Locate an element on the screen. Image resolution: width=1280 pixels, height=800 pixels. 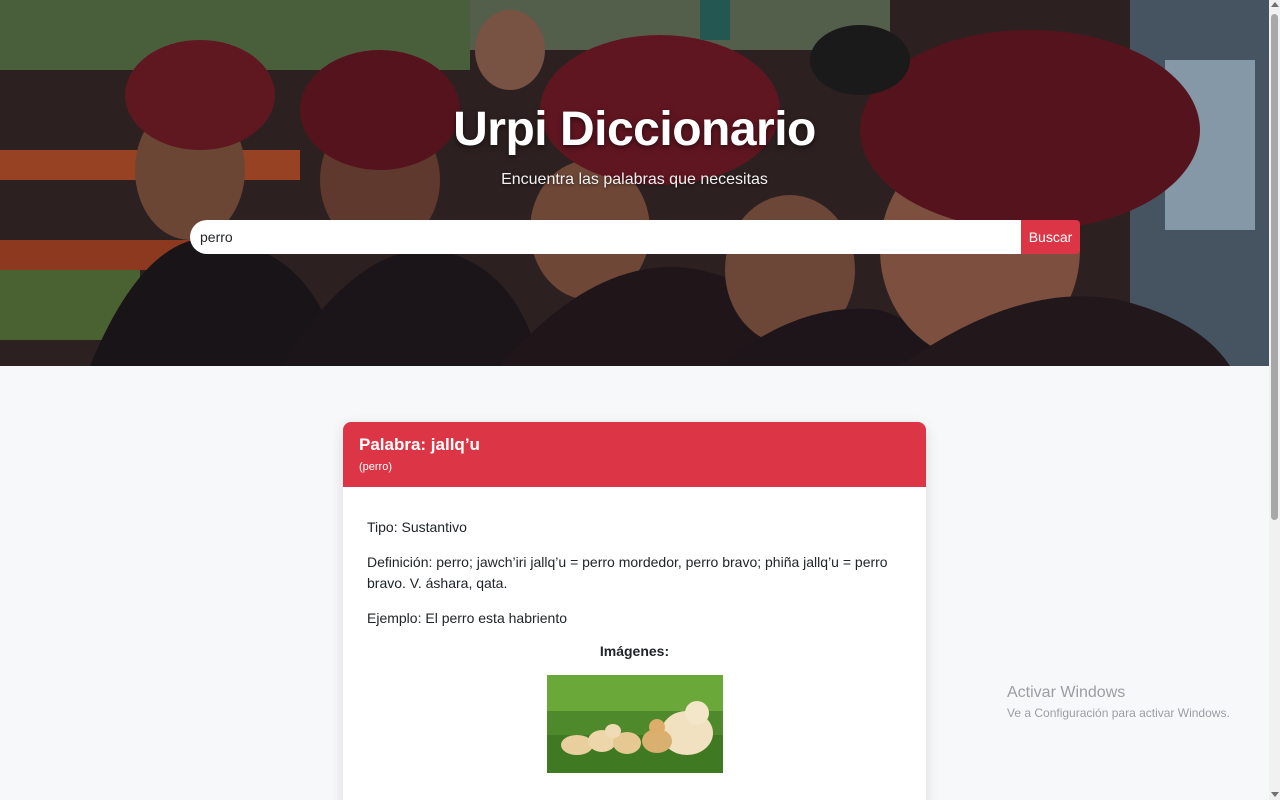
search-bar: Buscar is located at coordinates (635, 237).